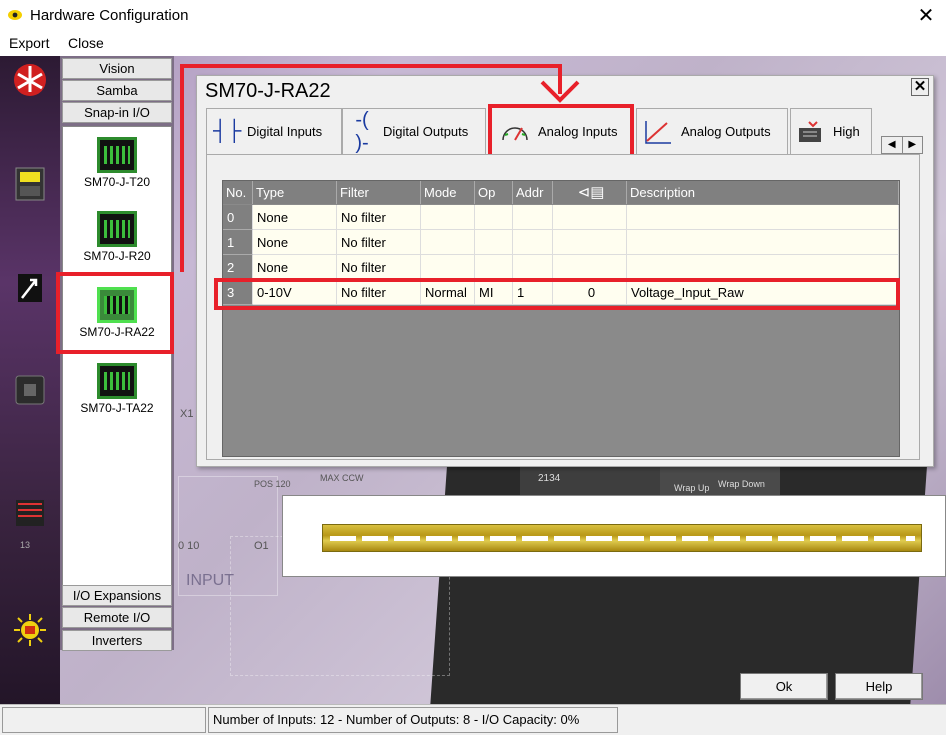 This screenshot has width=946, height=735. Describe the element at coordinates (549, 478) in the screenshot. I see `bg-label-2134: 2134` at that location.